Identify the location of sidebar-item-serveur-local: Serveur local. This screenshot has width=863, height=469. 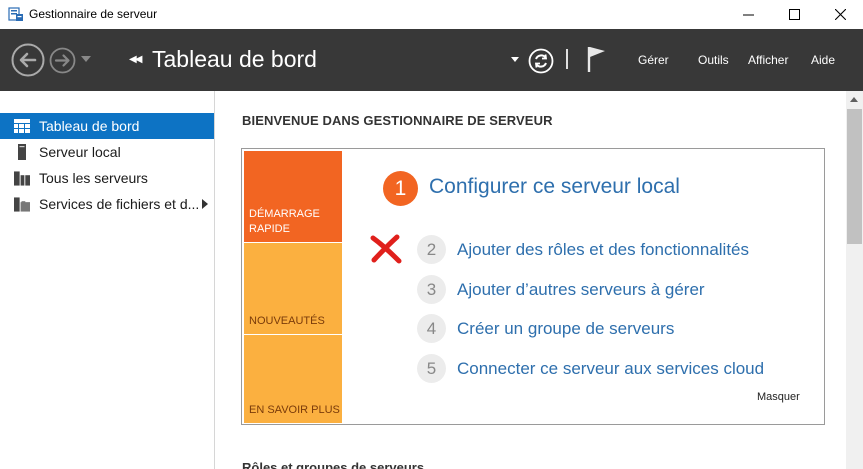
(107, 152).